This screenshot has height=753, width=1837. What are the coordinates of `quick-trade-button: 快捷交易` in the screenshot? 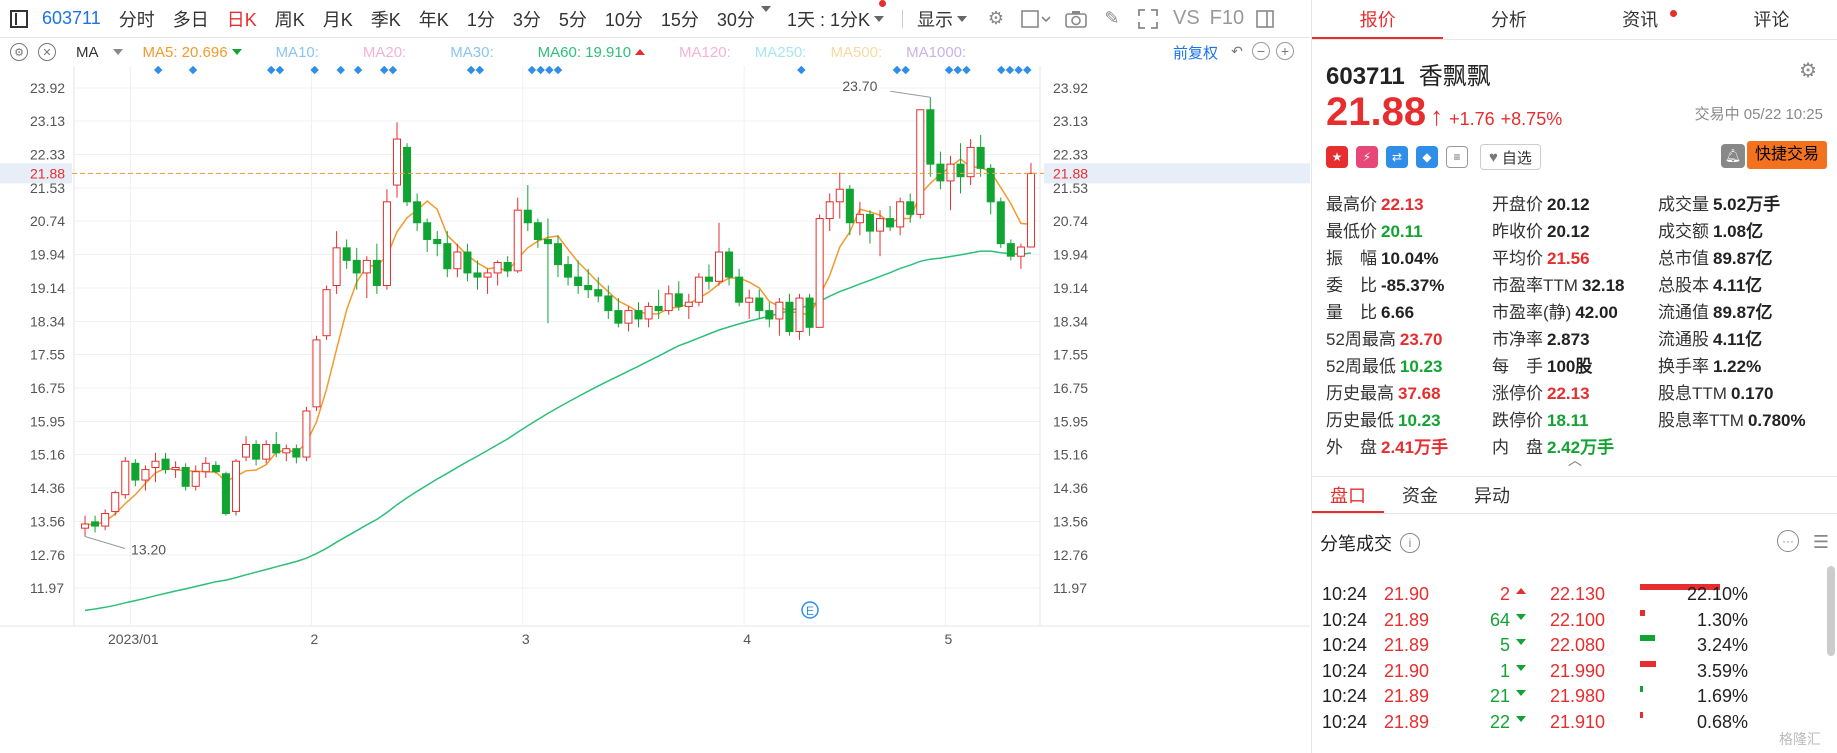 It's located at (1786, 155).